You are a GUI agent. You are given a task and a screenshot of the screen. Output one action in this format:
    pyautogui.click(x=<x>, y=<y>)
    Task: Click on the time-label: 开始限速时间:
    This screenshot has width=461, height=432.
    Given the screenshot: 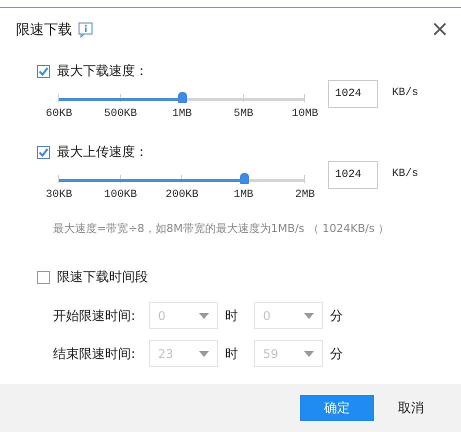 What is the action you would take?
    pyautogui.click(x=94, y=316)
    